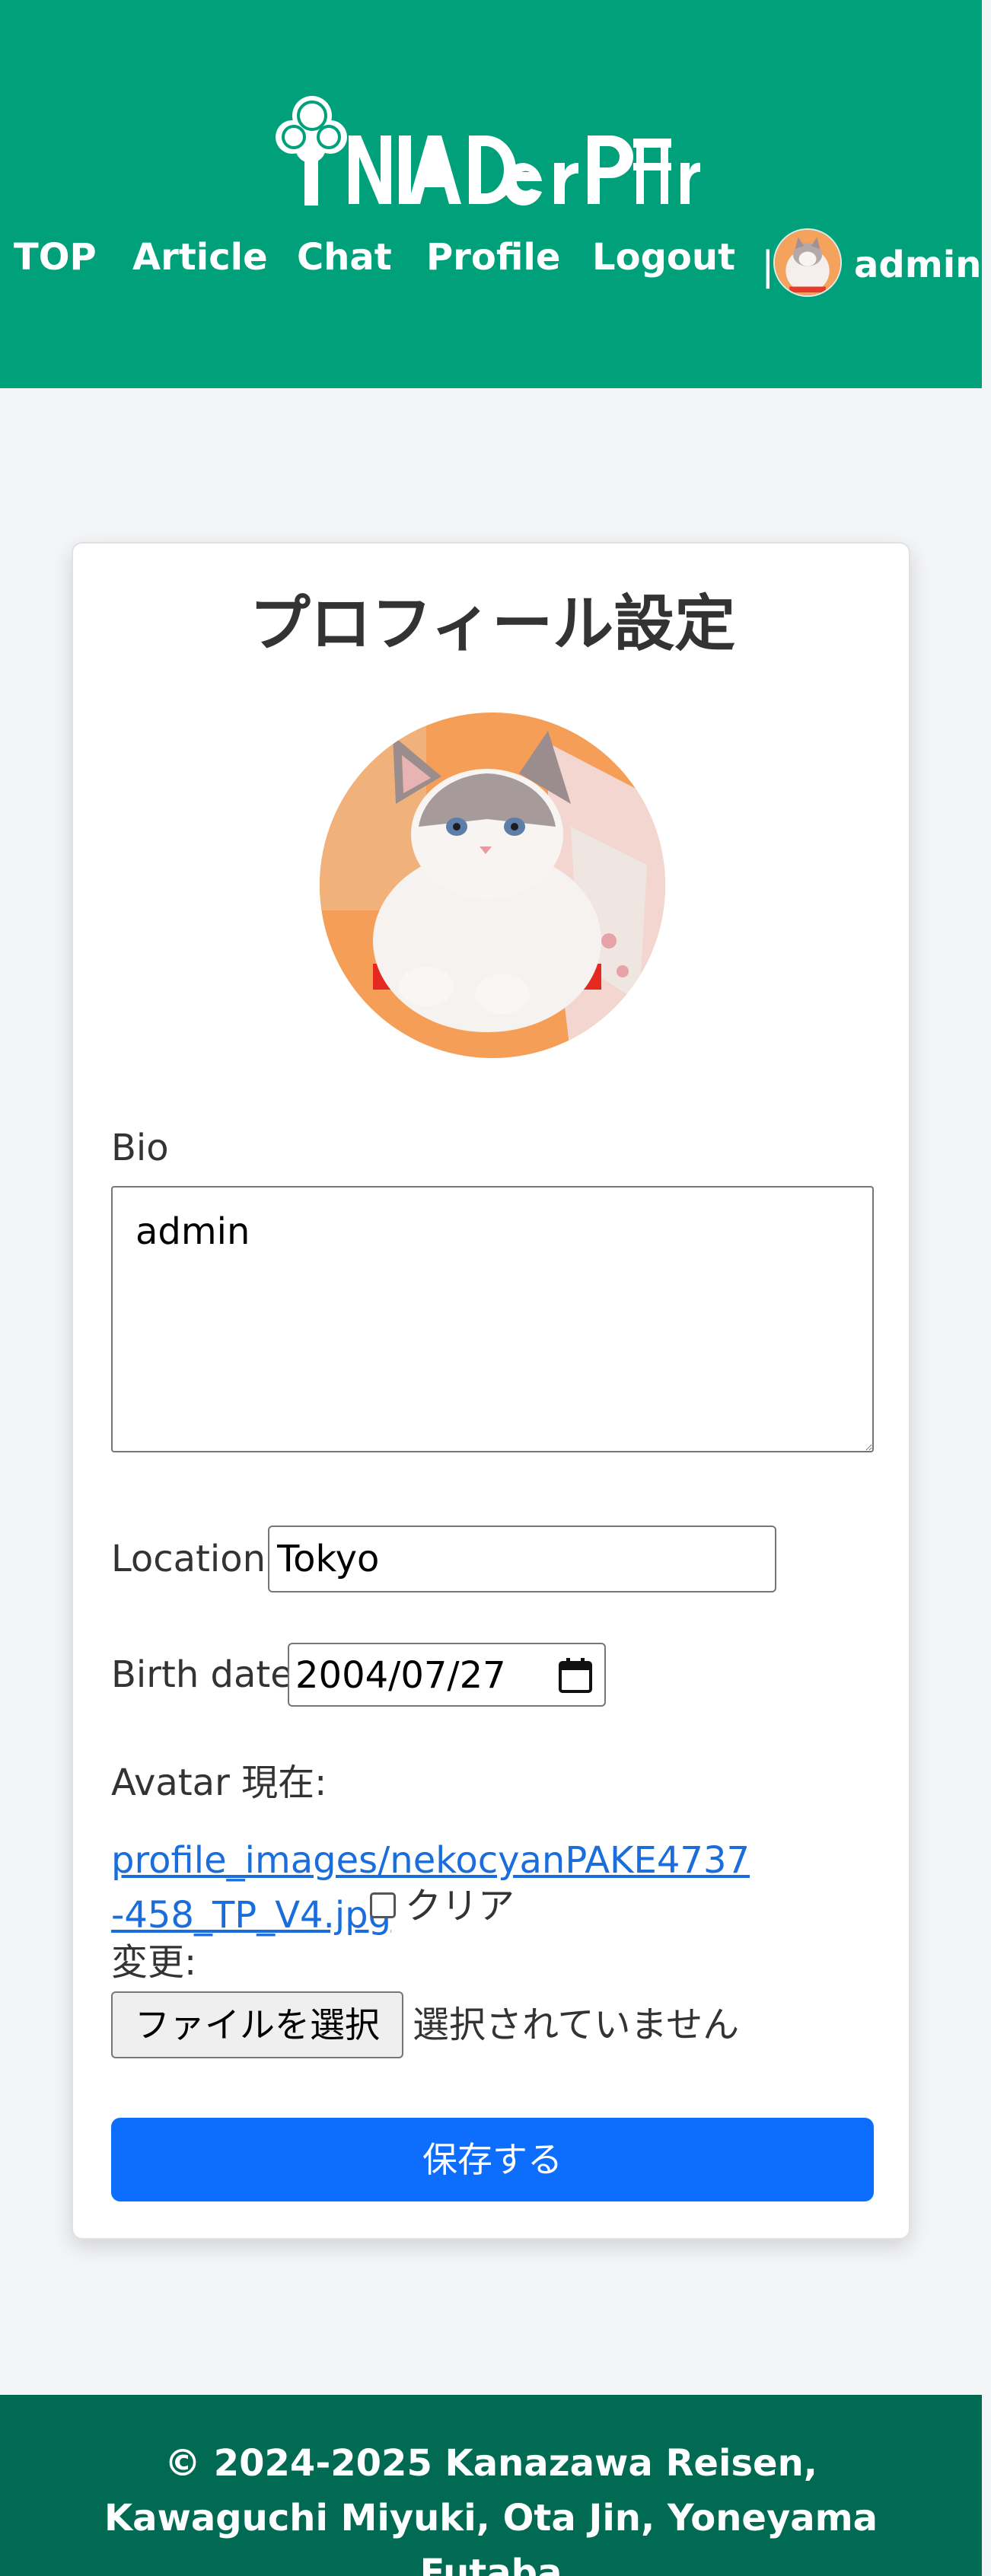 The width and height of the screenshot is (991, 2576). What do you see at coordinates (154, 1962) in the screenshot?
I see `avatar-change-label: 変更:` at bounding box center [154, 1962].